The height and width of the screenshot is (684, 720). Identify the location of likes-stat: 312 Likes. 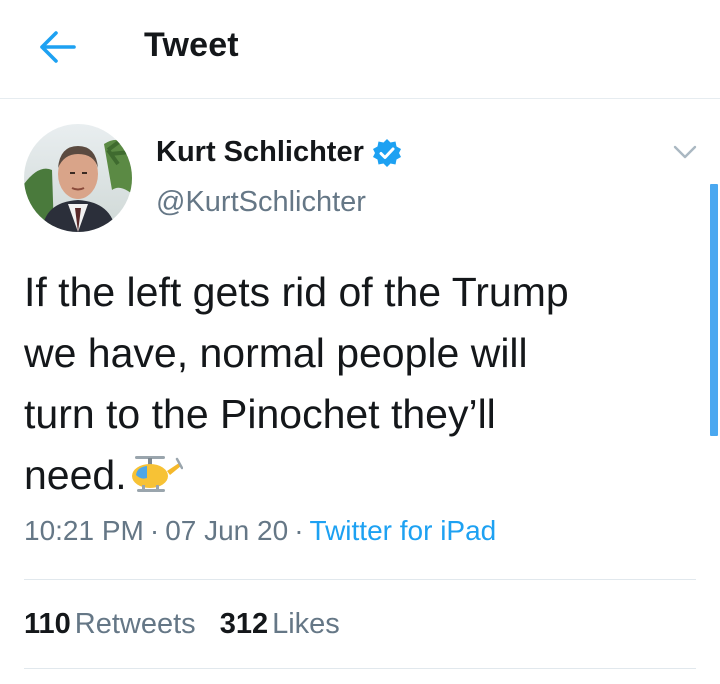
(280, 624).